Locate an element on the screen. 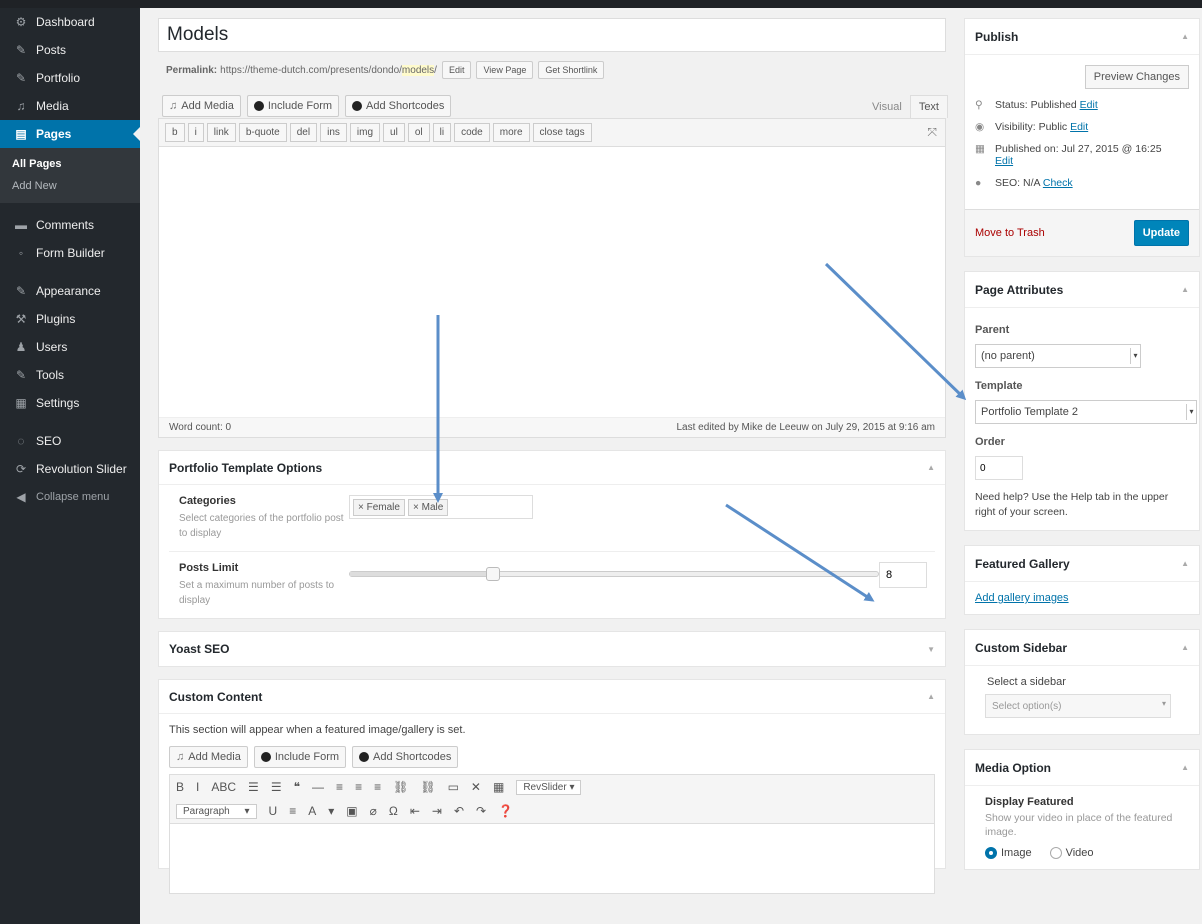  tinymce-tool-icon: A is located at coordinates (312, 811).